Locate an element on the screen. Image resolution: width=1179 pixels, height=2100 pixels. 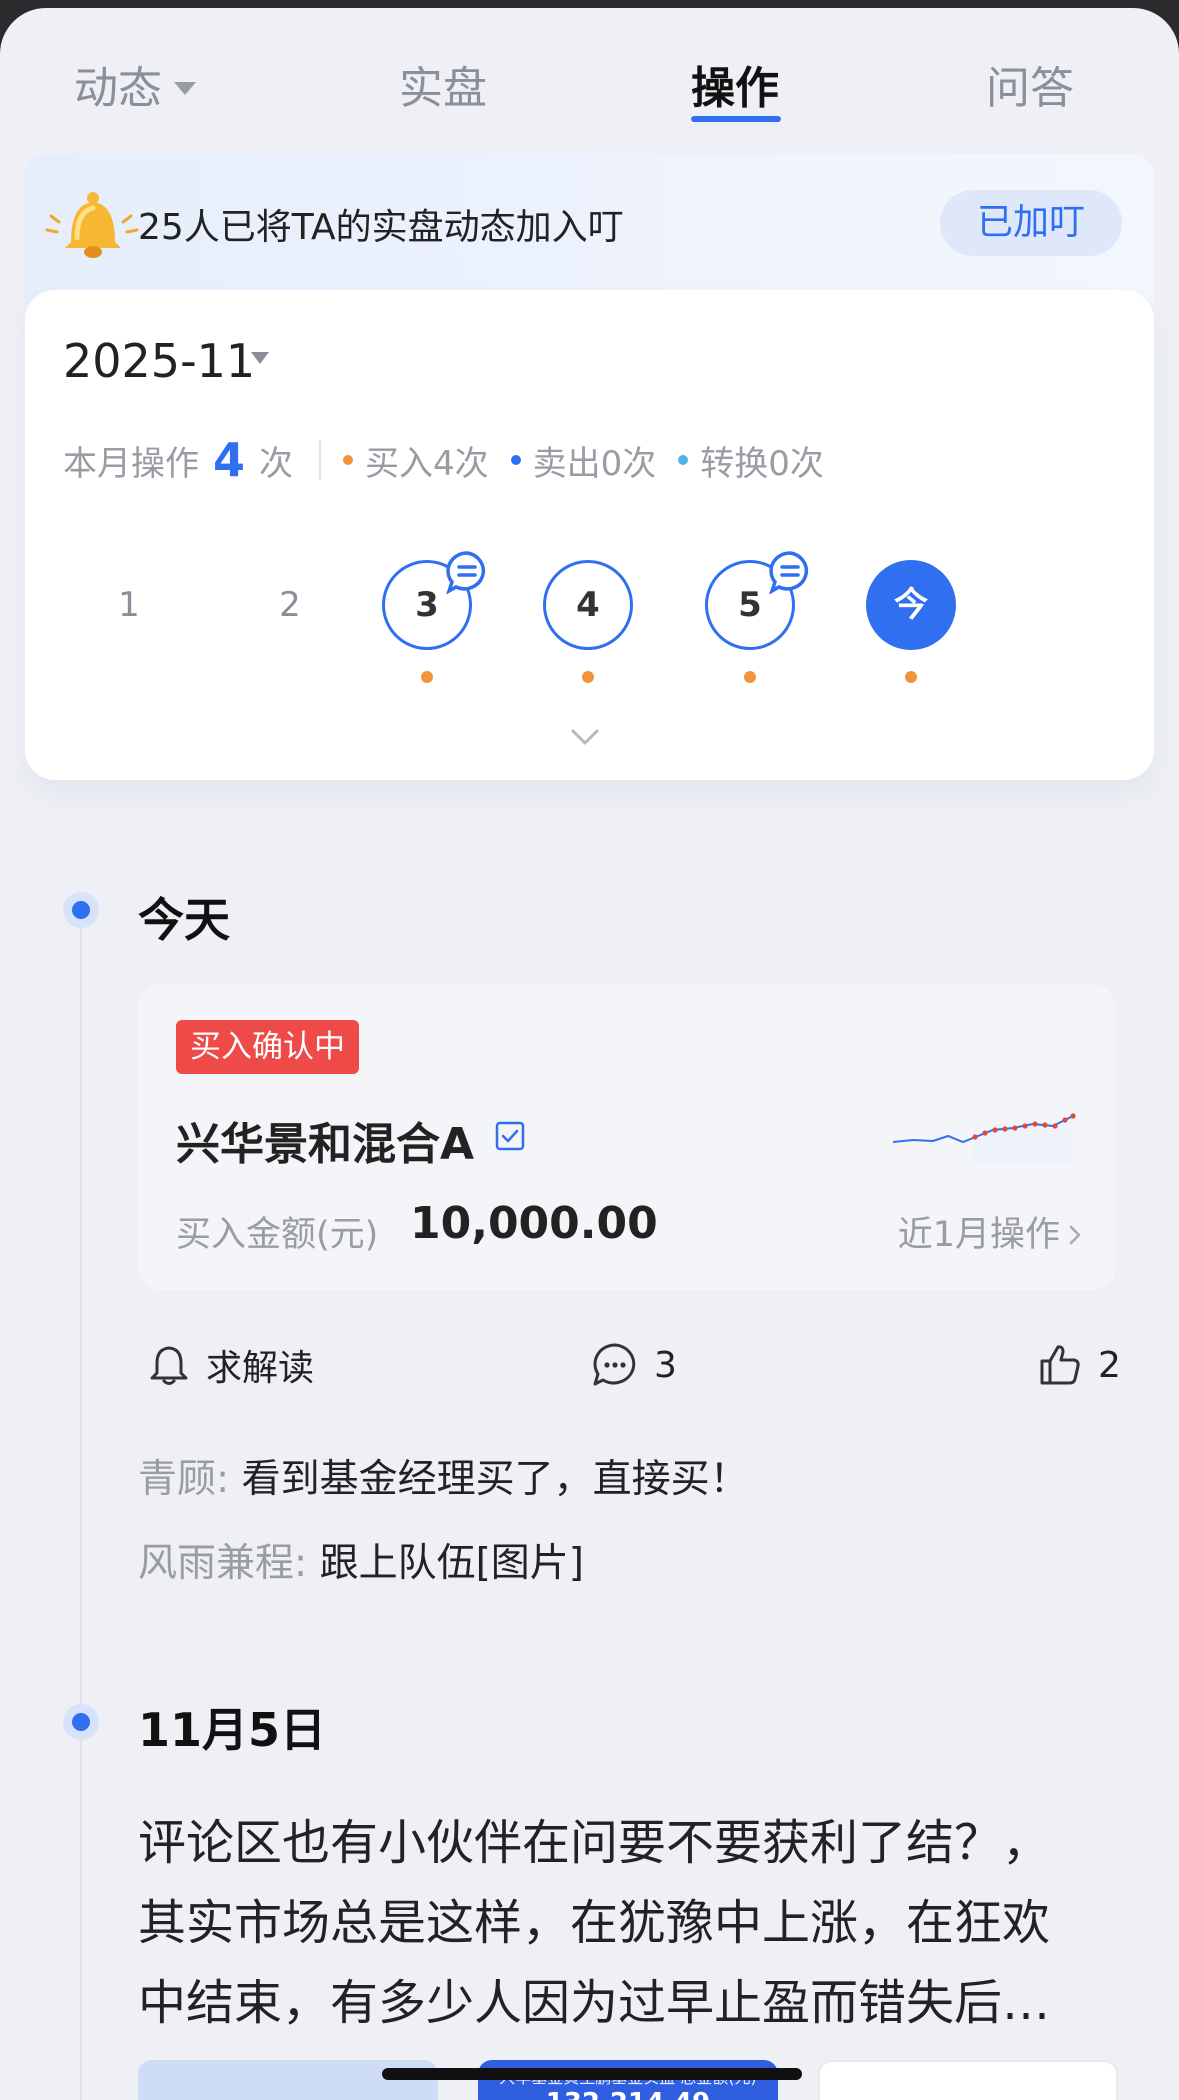
divider is located at coordinates (320, 460).